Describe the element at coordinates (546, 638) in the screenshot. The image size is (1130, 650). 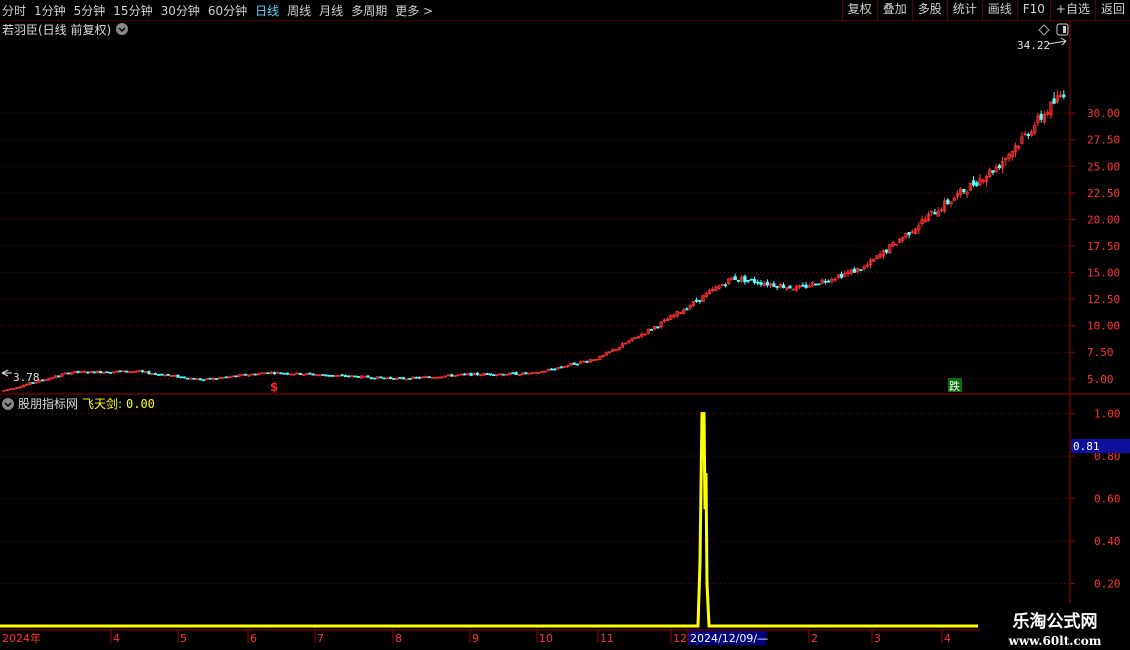
I see `date-label: 10` at that location.